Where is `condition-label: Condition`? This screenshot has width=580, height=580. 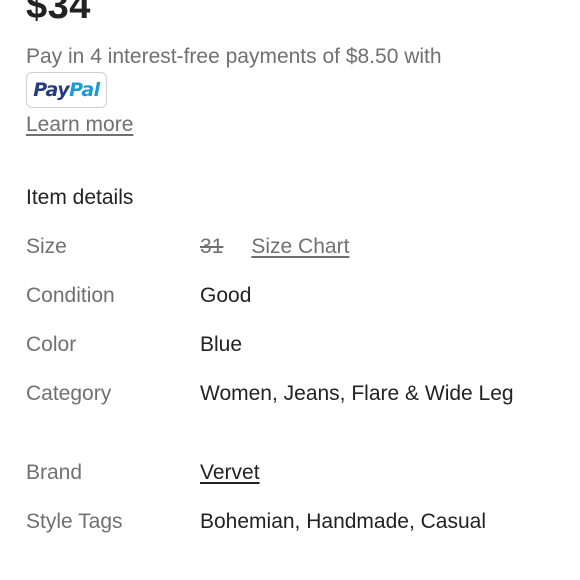
condition-label: Condition is located at coordinates (70, 295).